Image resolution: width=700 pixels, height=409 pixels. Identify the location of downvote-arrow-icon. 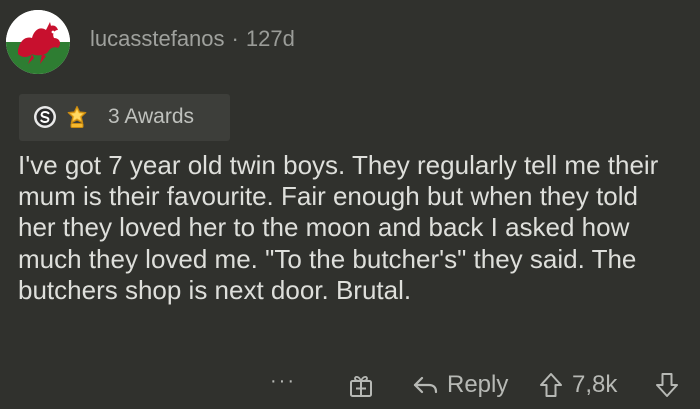
(667, 385).